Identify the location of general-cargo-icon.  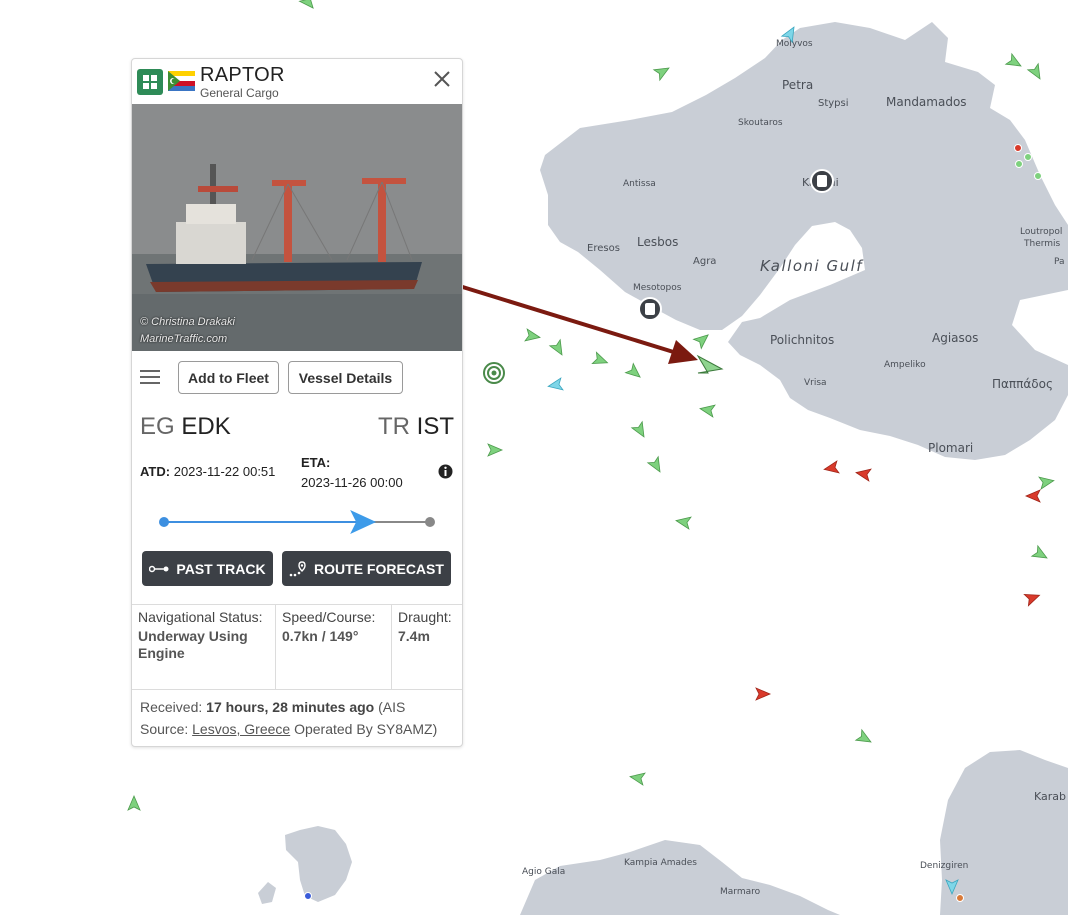
(150, 82).